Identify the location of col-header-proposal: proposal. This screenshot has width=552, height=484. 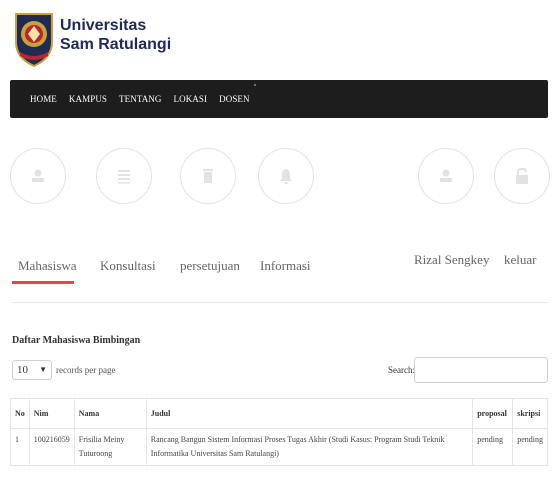
(493, 413).